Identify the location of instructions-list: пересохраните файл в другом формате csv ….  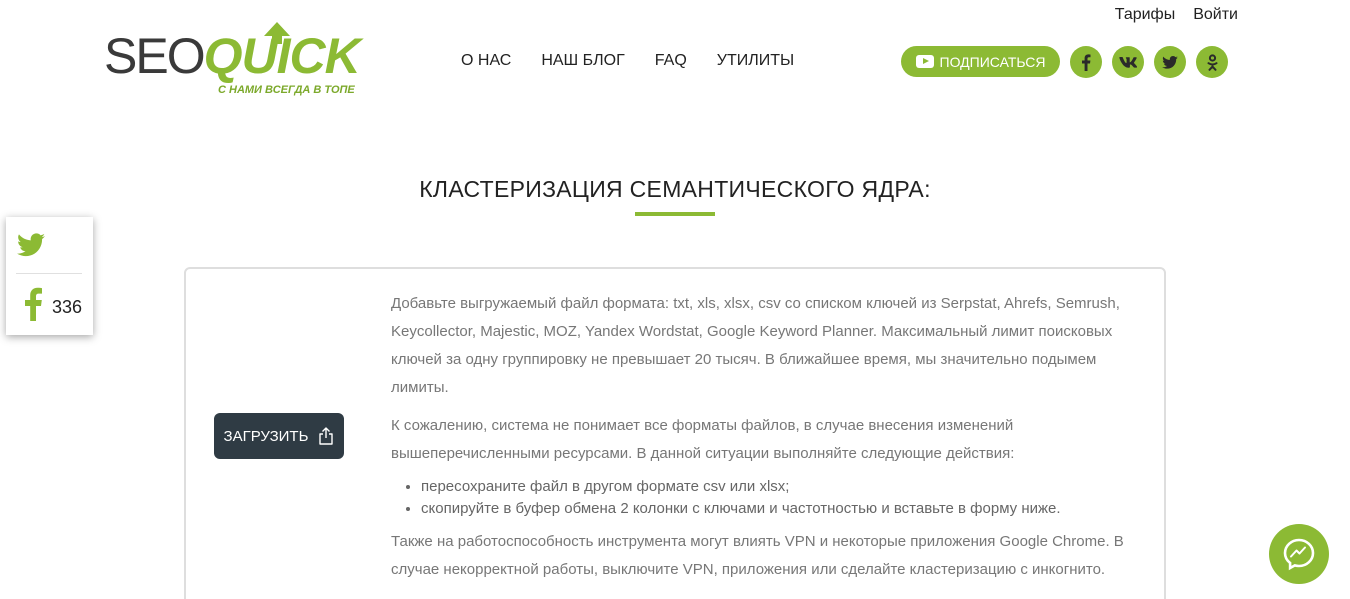
(781, 498).